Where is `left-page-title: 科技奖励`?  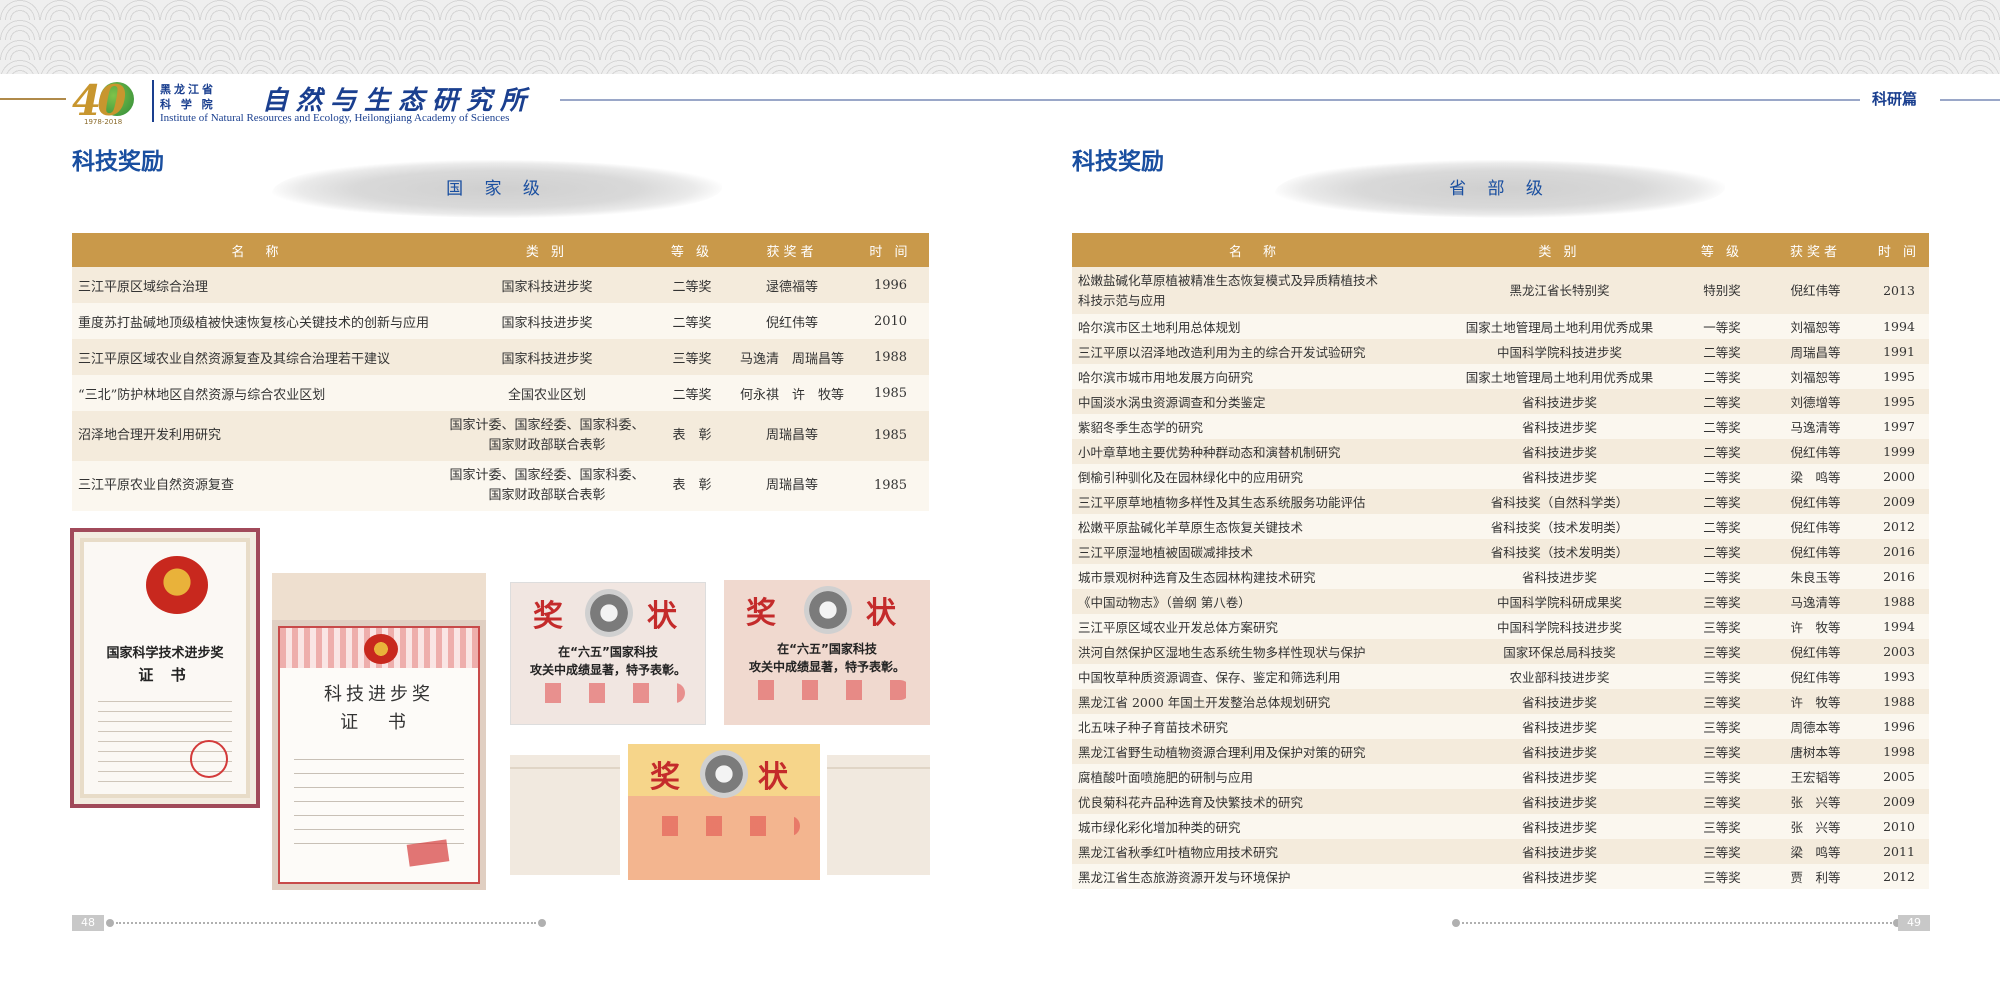
left-page-title: 科技奖励 is located at coordinates (118, 162).